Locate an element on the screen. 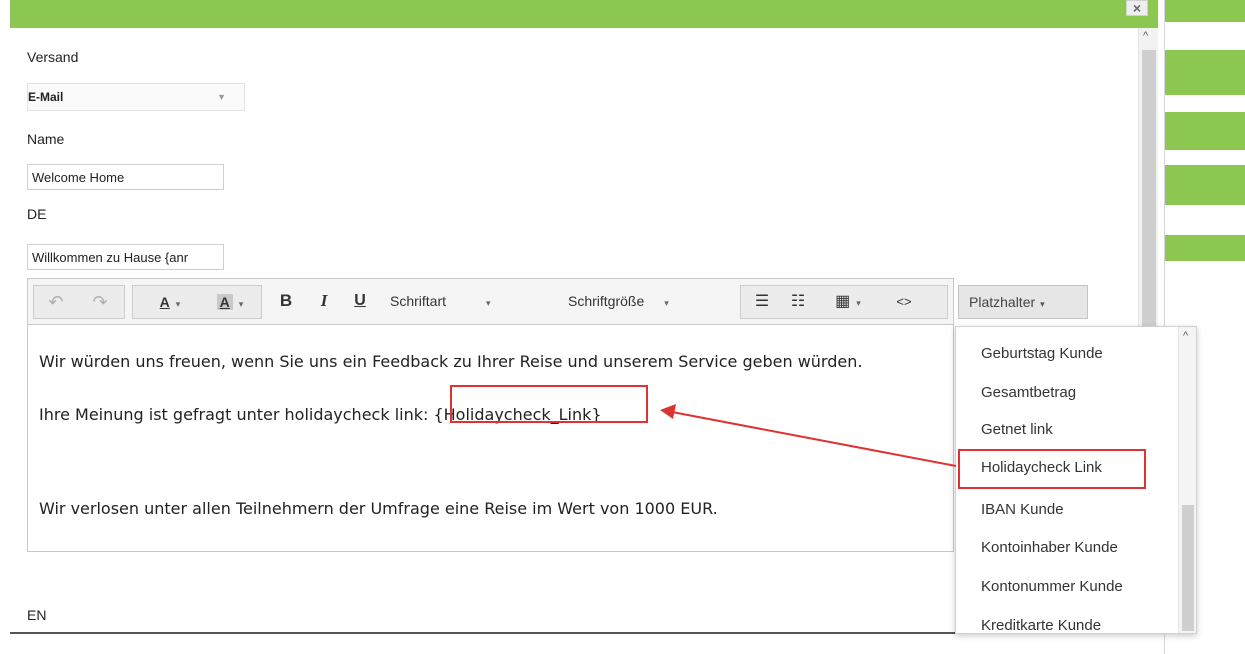 This screenshot has width=1245, height=654. menu-scrollbar: ^ is located at coordinates (1187, 480).